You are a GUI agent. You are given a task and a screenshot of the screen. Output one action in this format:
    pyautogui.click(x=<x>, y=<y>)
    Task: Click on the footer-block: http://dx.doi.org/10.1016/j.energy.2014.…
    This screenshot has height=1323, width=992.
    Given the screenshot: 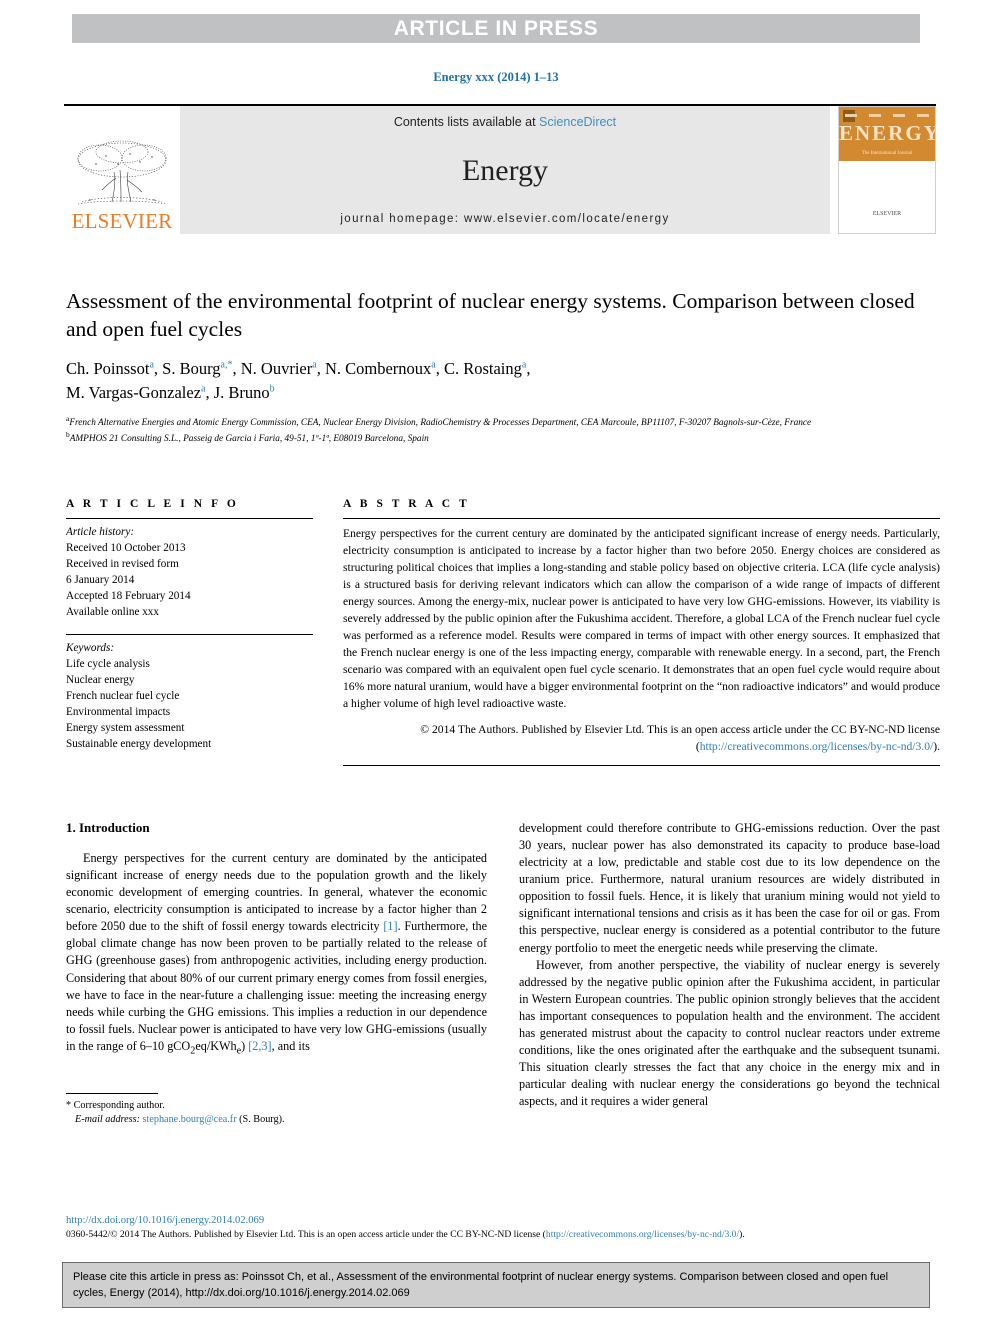 What is the action you would take?
    pyautogui.click(x=503, y=1228)
    